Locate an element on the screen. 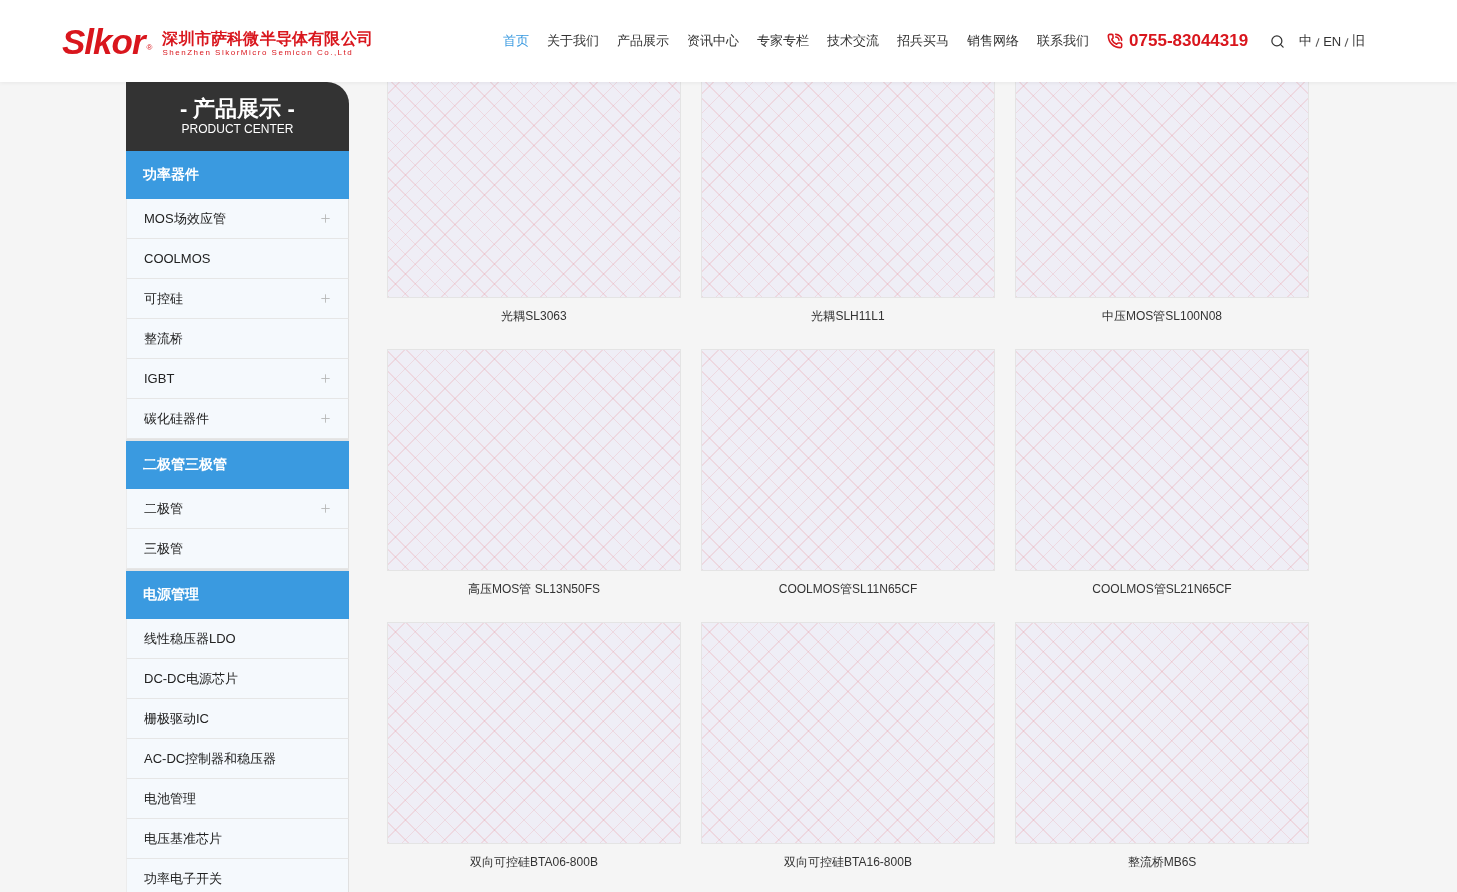 The width and height of the screenshot is (1457, 892). language-link: 中 is located at coordinates (1306, 41).